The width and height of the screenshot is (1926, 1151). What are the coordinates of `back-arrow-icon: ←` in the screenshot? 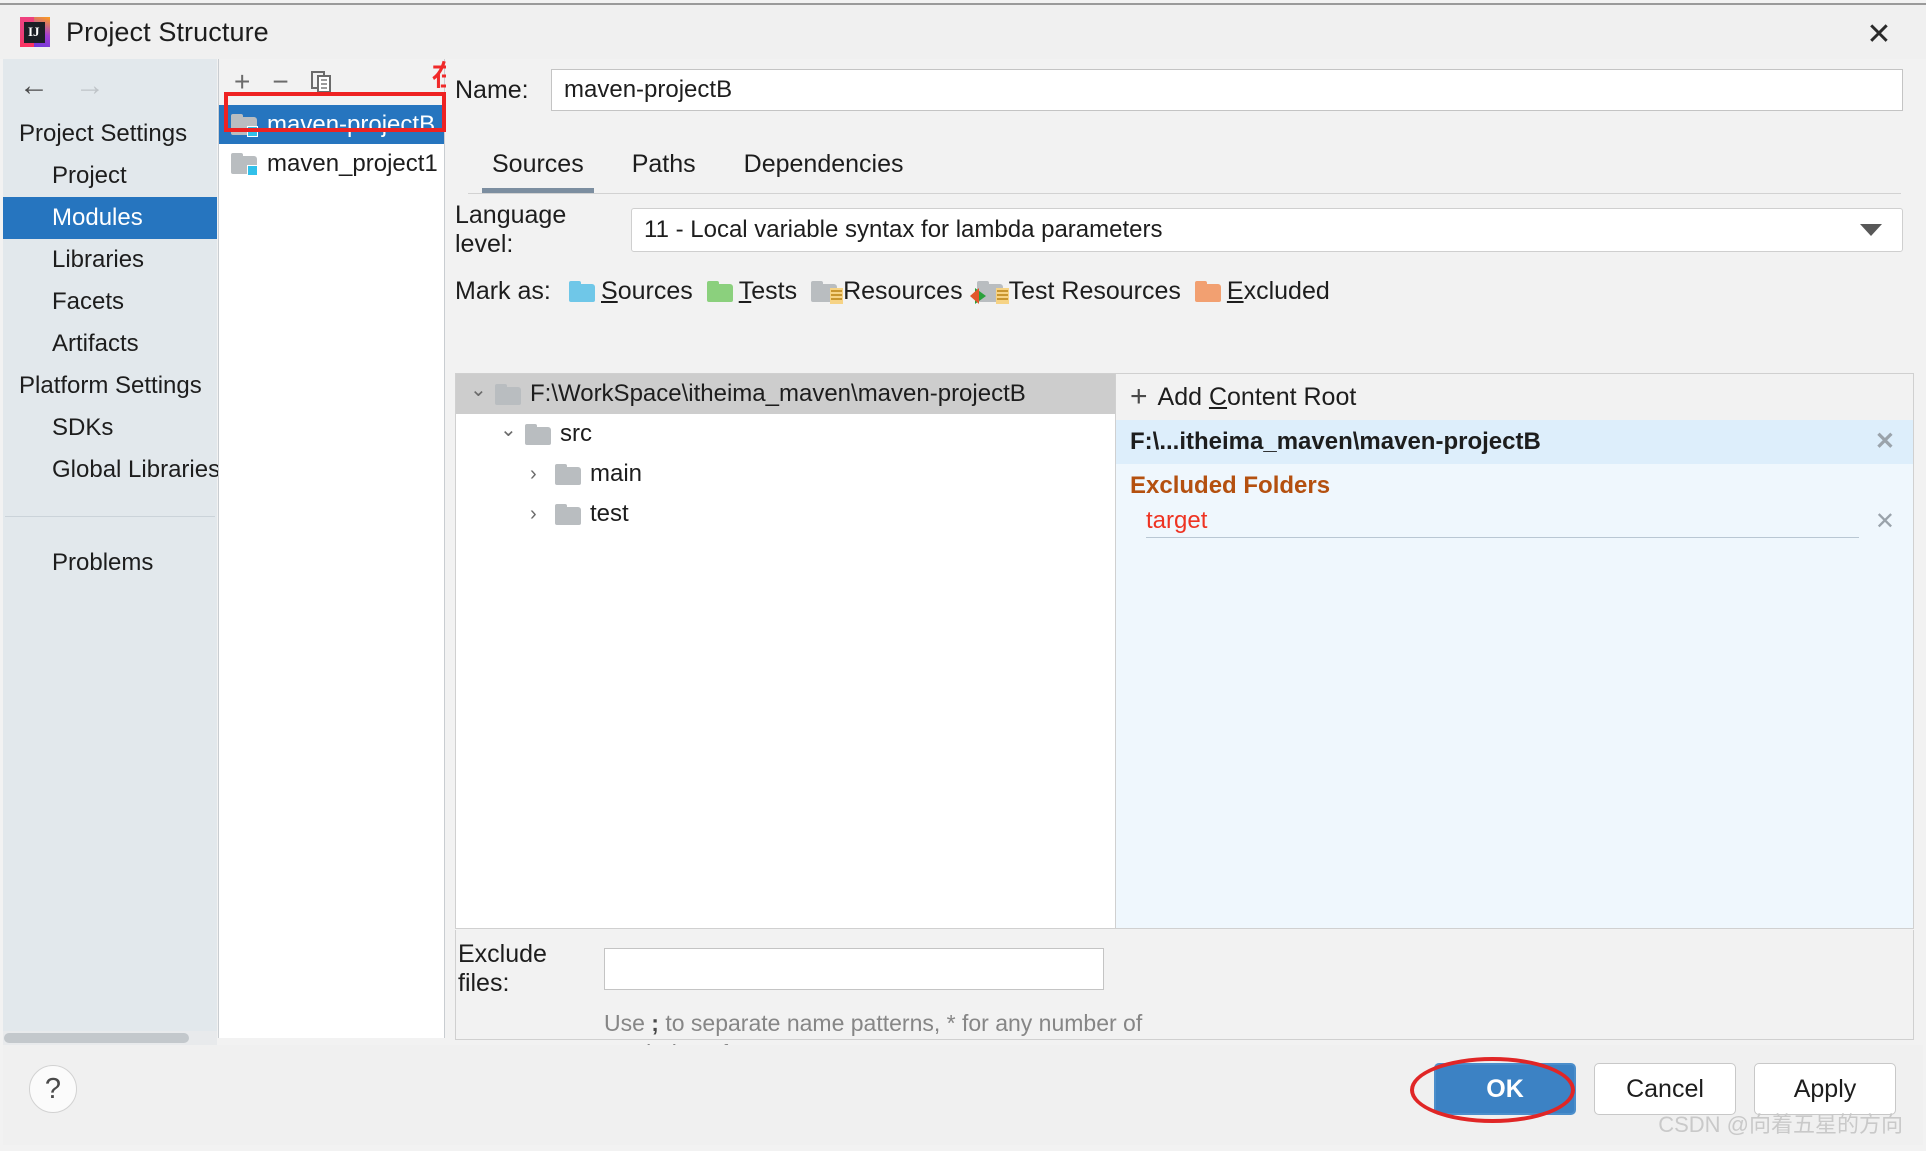 It's located at (34, 86).